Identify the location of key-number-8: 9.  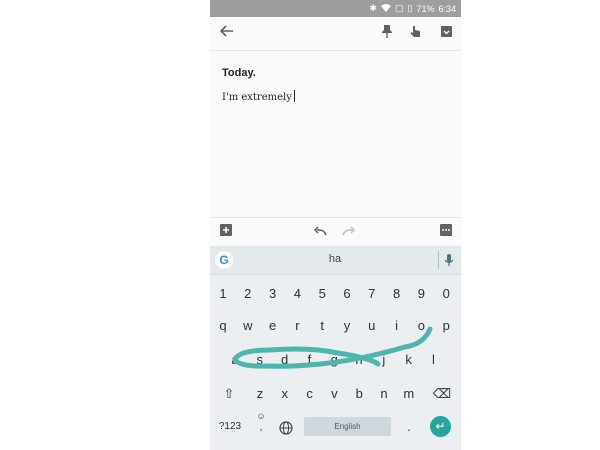
(421, 294).